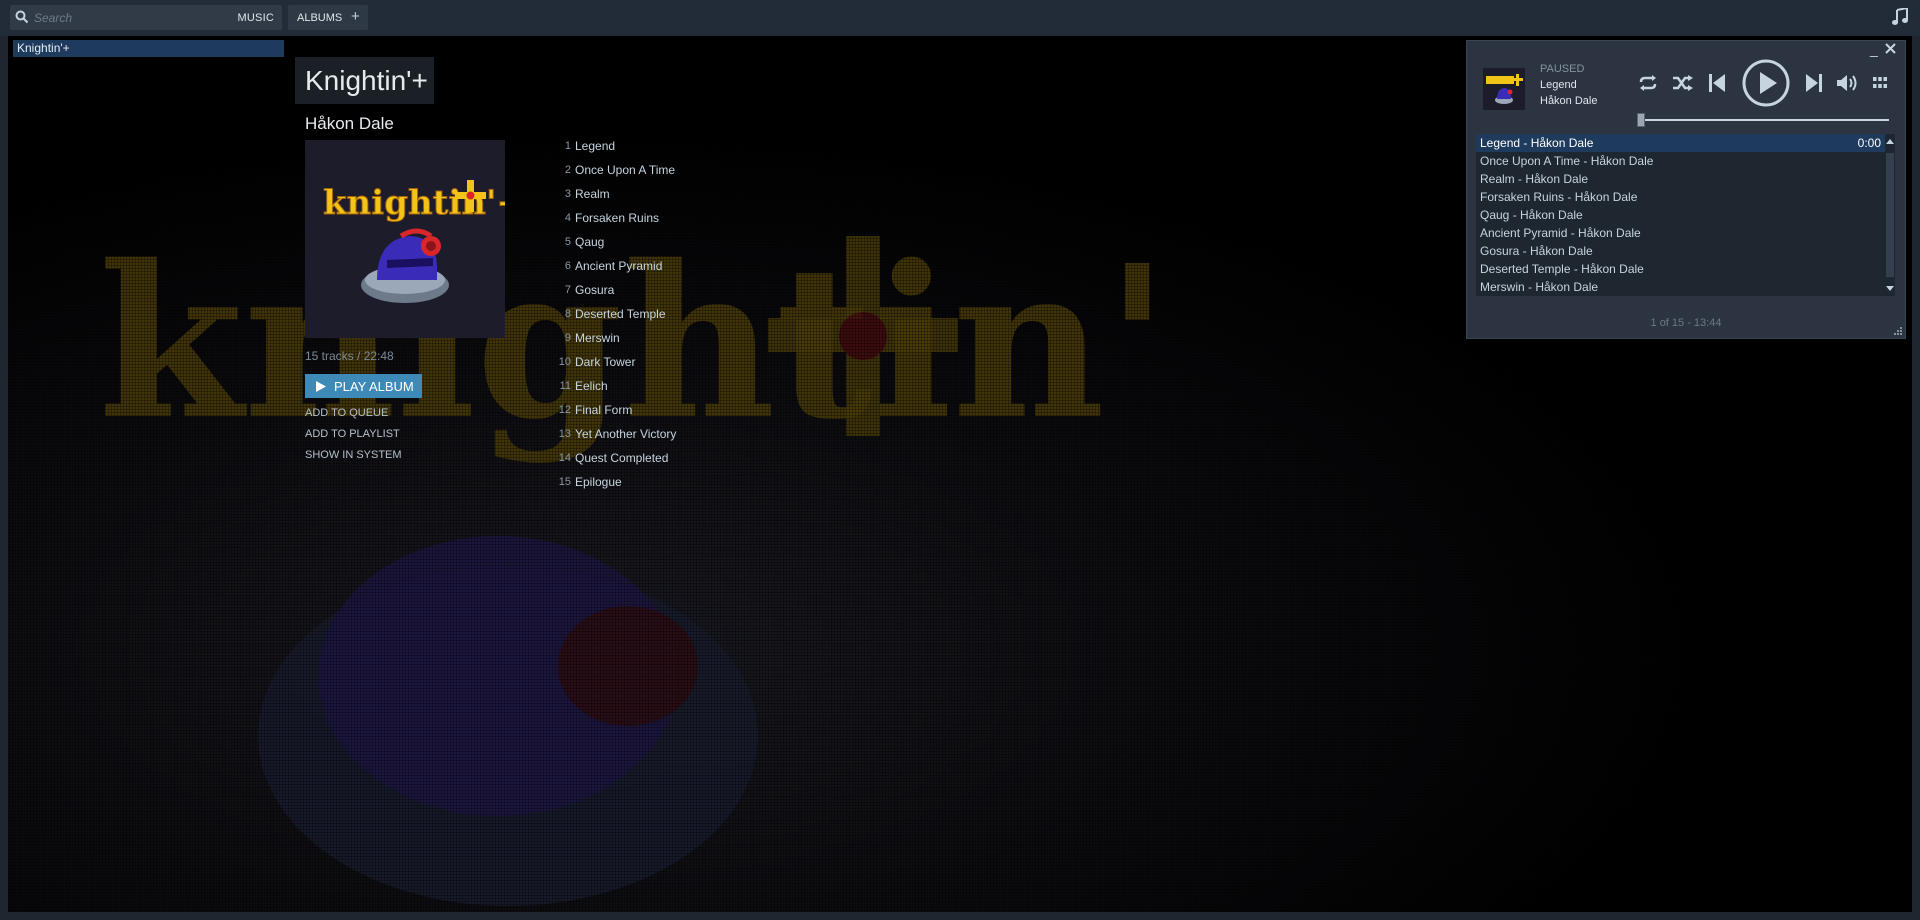 This screenshot has width=1920, height=920. What do you see at coordinates (698, 459) in the screenshot?
I see `track-row: 14 Quest Completed` at bounding box center [698, 459].